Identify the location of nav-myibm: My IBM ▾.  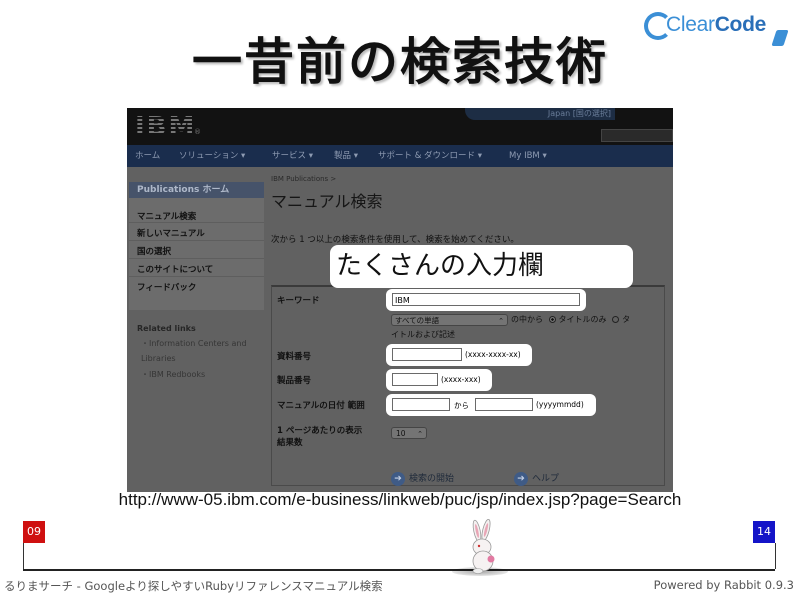
(528, 156).